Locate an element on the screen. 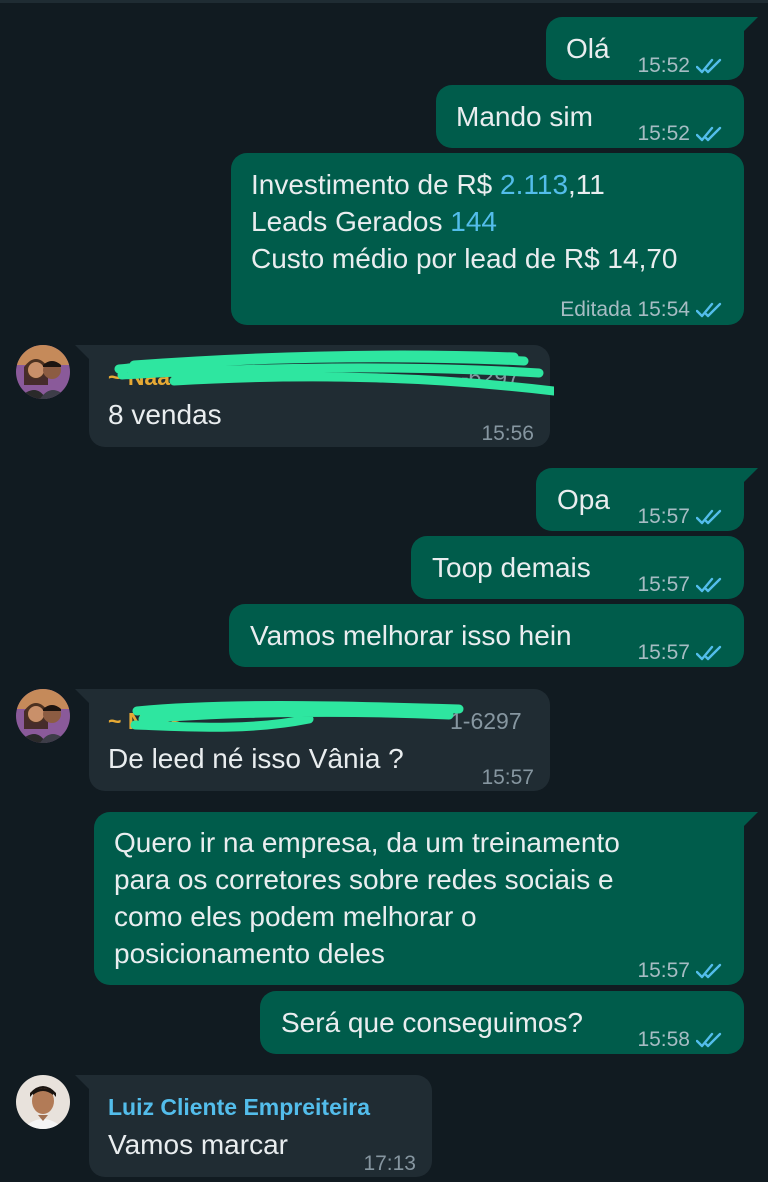 The image size is (768, 1182). sender-name: Luiz Cliente Empreiteira is located at coordinates (239, 1107).